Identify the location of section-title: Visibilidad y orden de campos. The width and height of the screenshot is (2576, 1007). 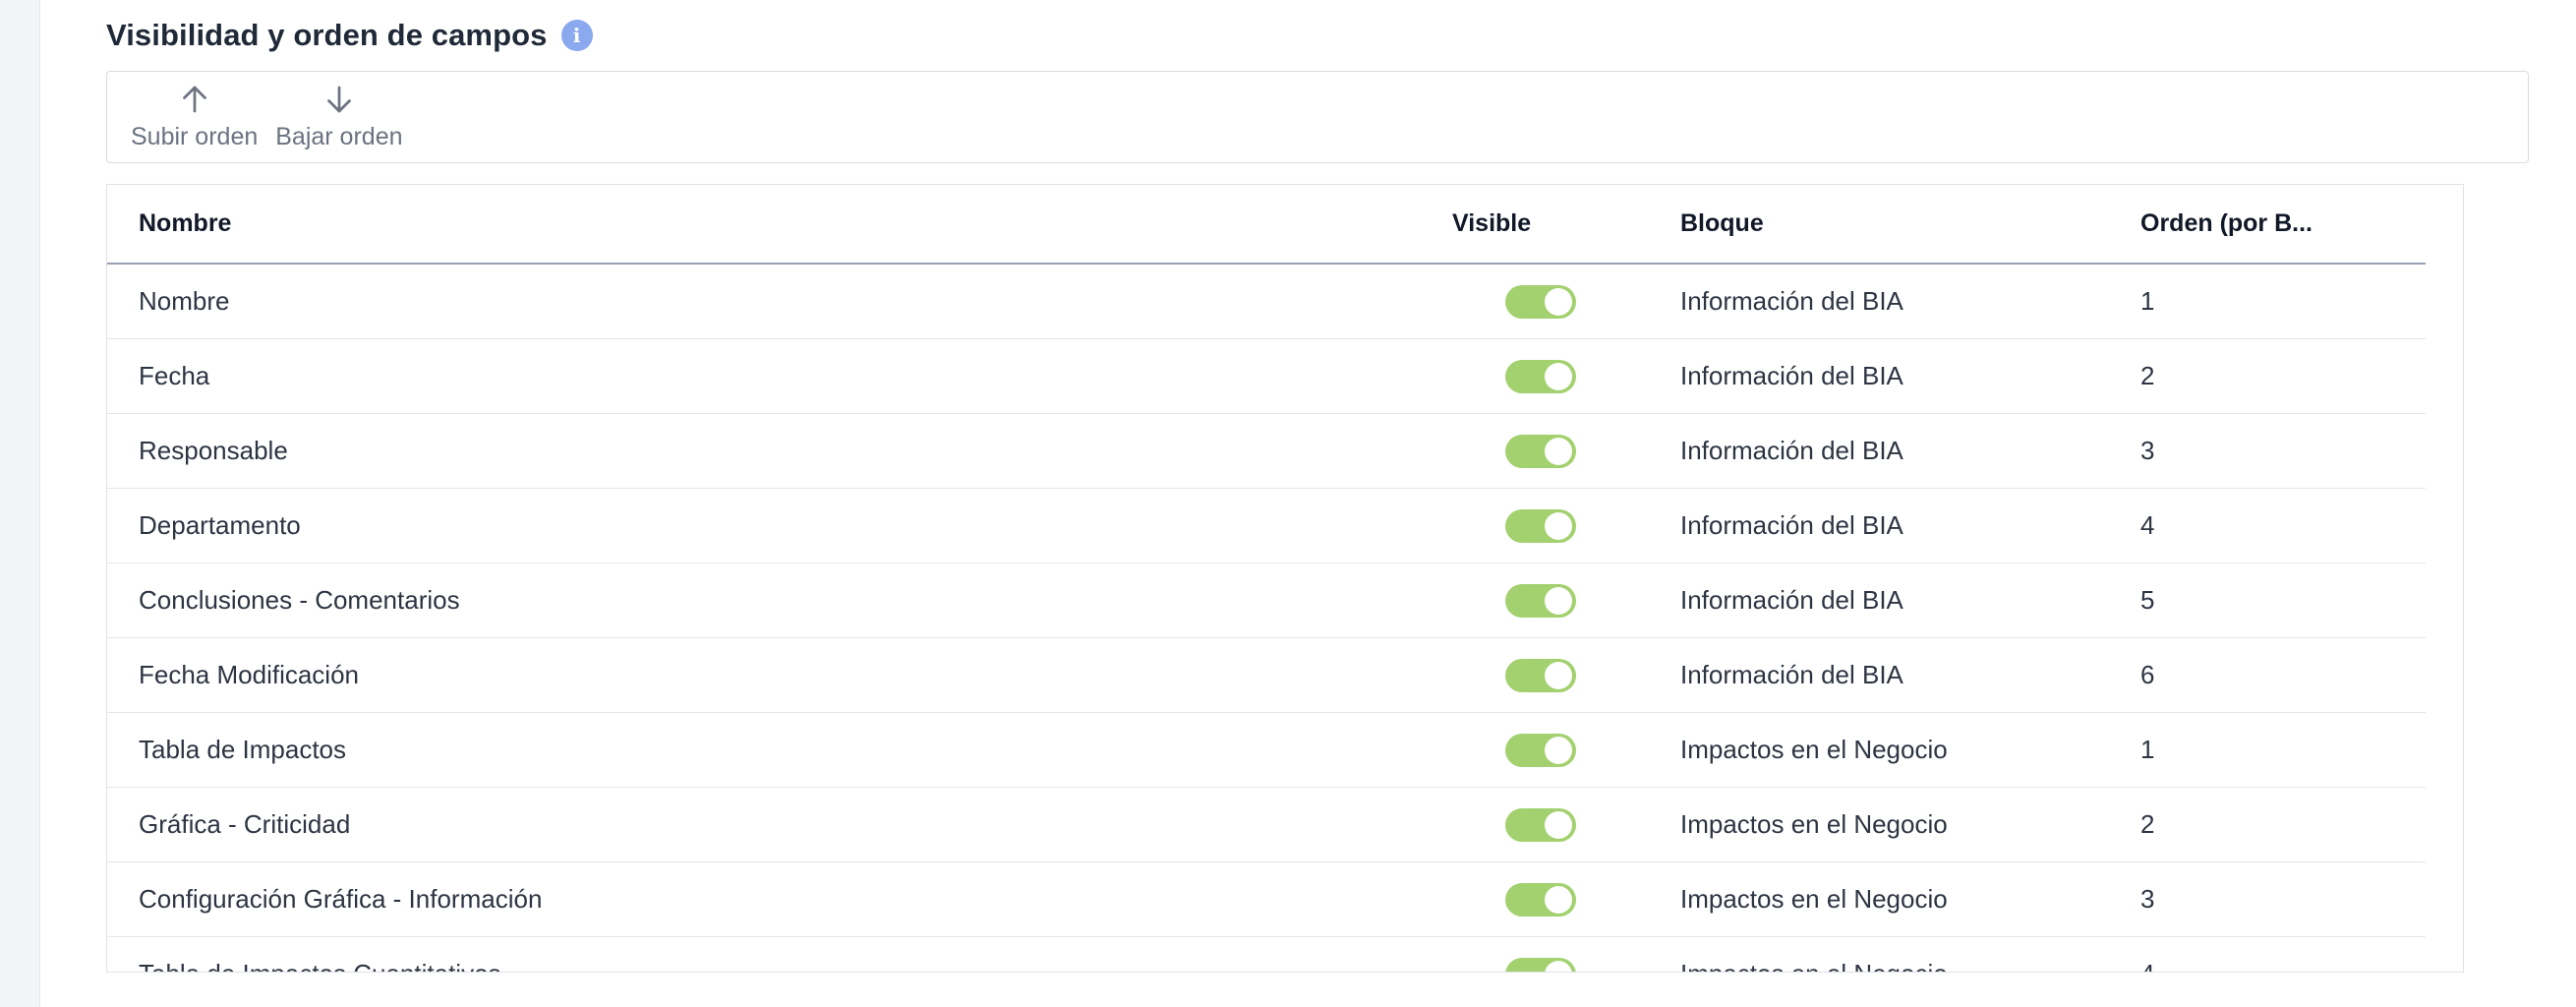
(327, 35).